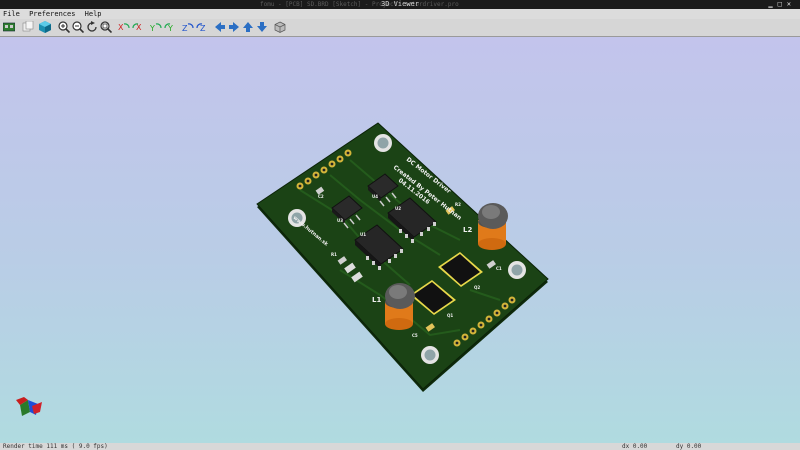 The height and width of the screenshot is (450, 800). I want to click on pan-left-icon, so click(220, 27).